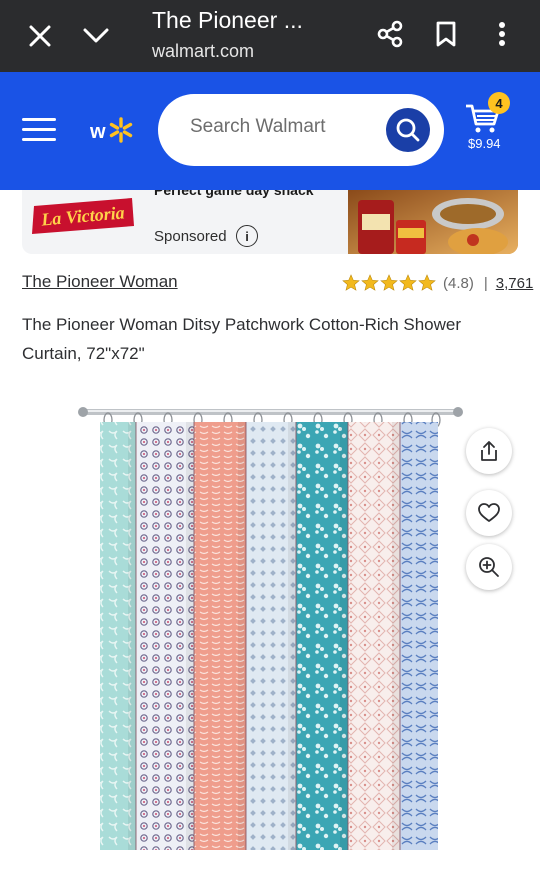 This screenshot has width=540, height=870. I want to click on walmart-logo: w, so click(112, 130).